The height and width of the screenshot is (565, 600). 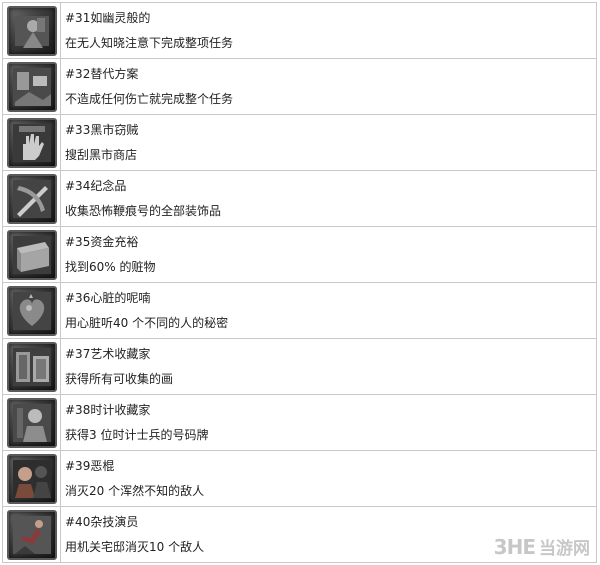 I want to click on achievement-description: 找到60% 的赃物, so click(x=110, y=267).